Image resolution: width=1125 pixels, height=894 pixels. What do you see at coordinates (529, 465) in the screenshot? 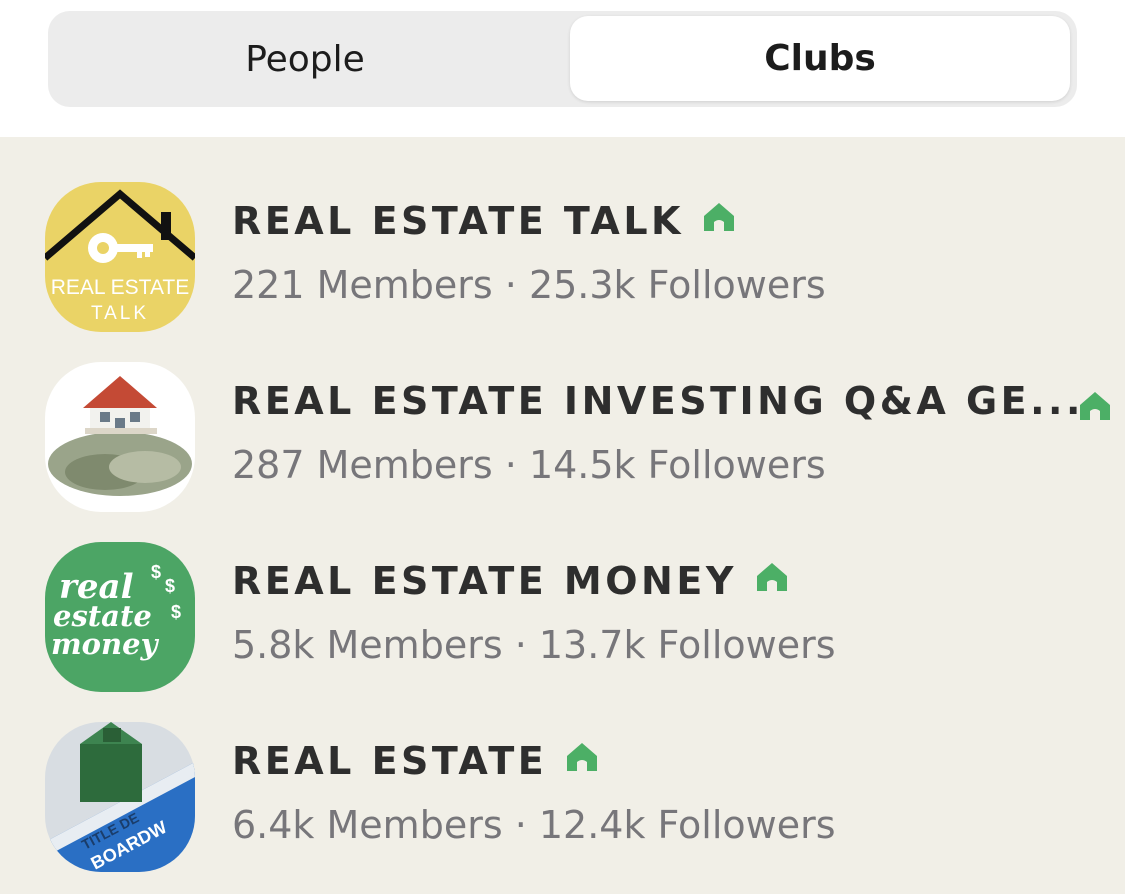
I see `club-stats: 287 Members · 14.5k Followers` at bounding box center [529, 465].